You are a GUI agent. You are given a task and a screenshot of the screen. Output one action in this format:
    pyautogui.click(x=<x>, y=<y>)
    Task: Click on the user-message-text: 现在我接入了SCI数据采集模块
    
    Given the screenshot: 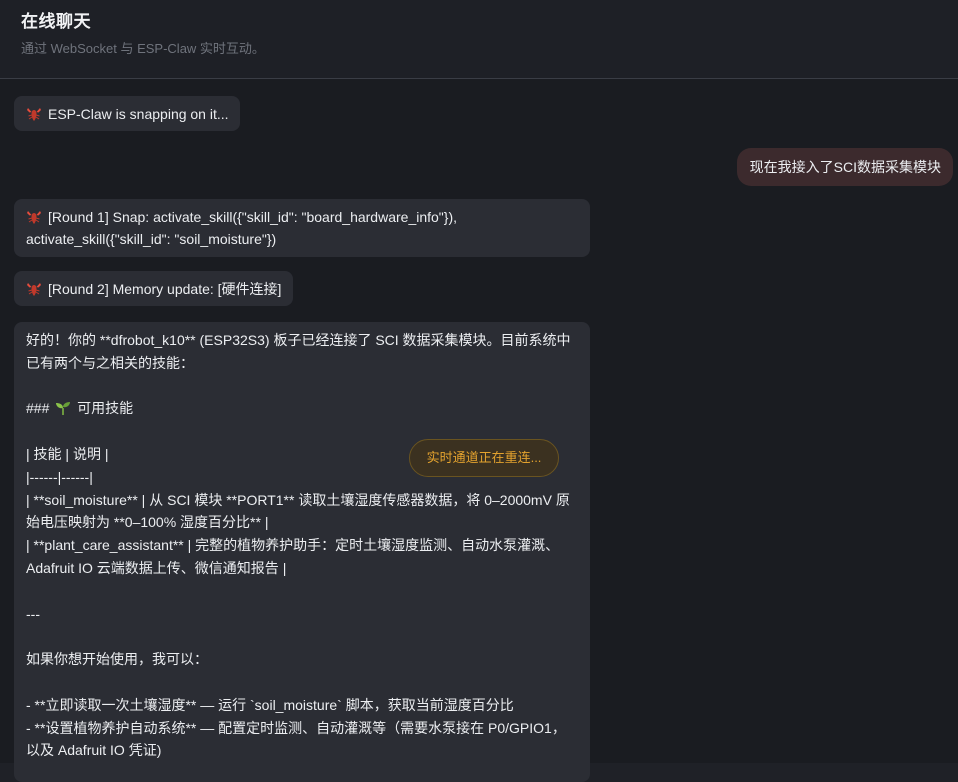 What is the action you would take?
    pyautogui.click(x=845, y=167)
    